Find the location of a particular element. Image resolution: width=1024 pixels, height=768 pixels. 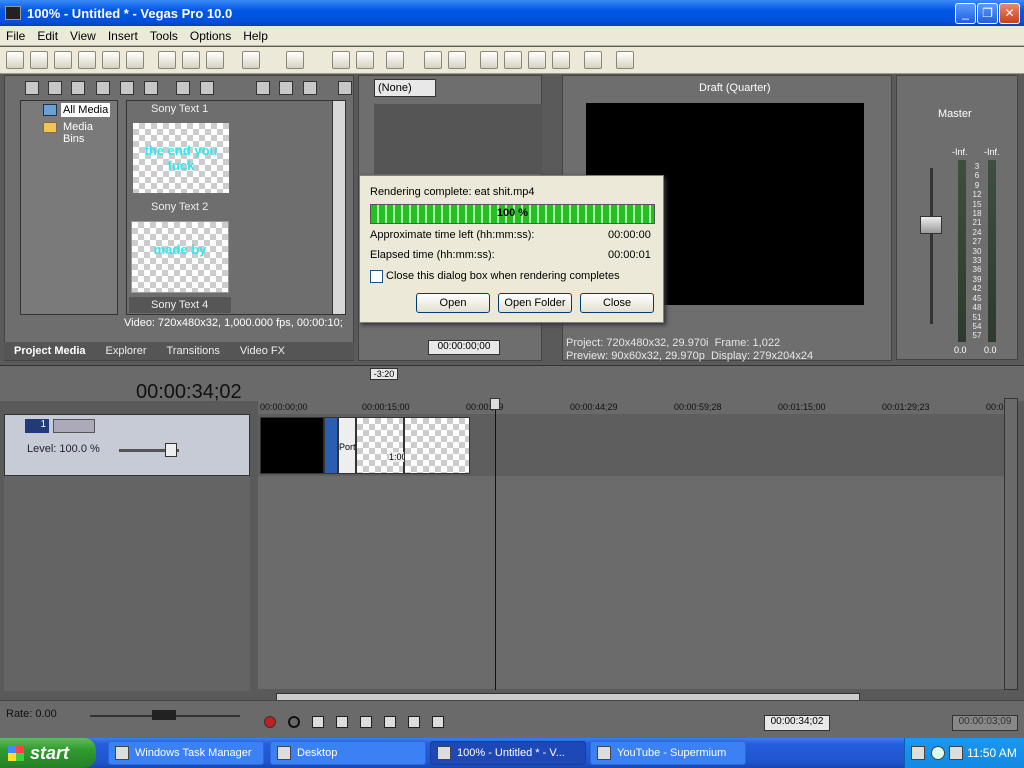

stop-icon is located at coordinates (286, 88).